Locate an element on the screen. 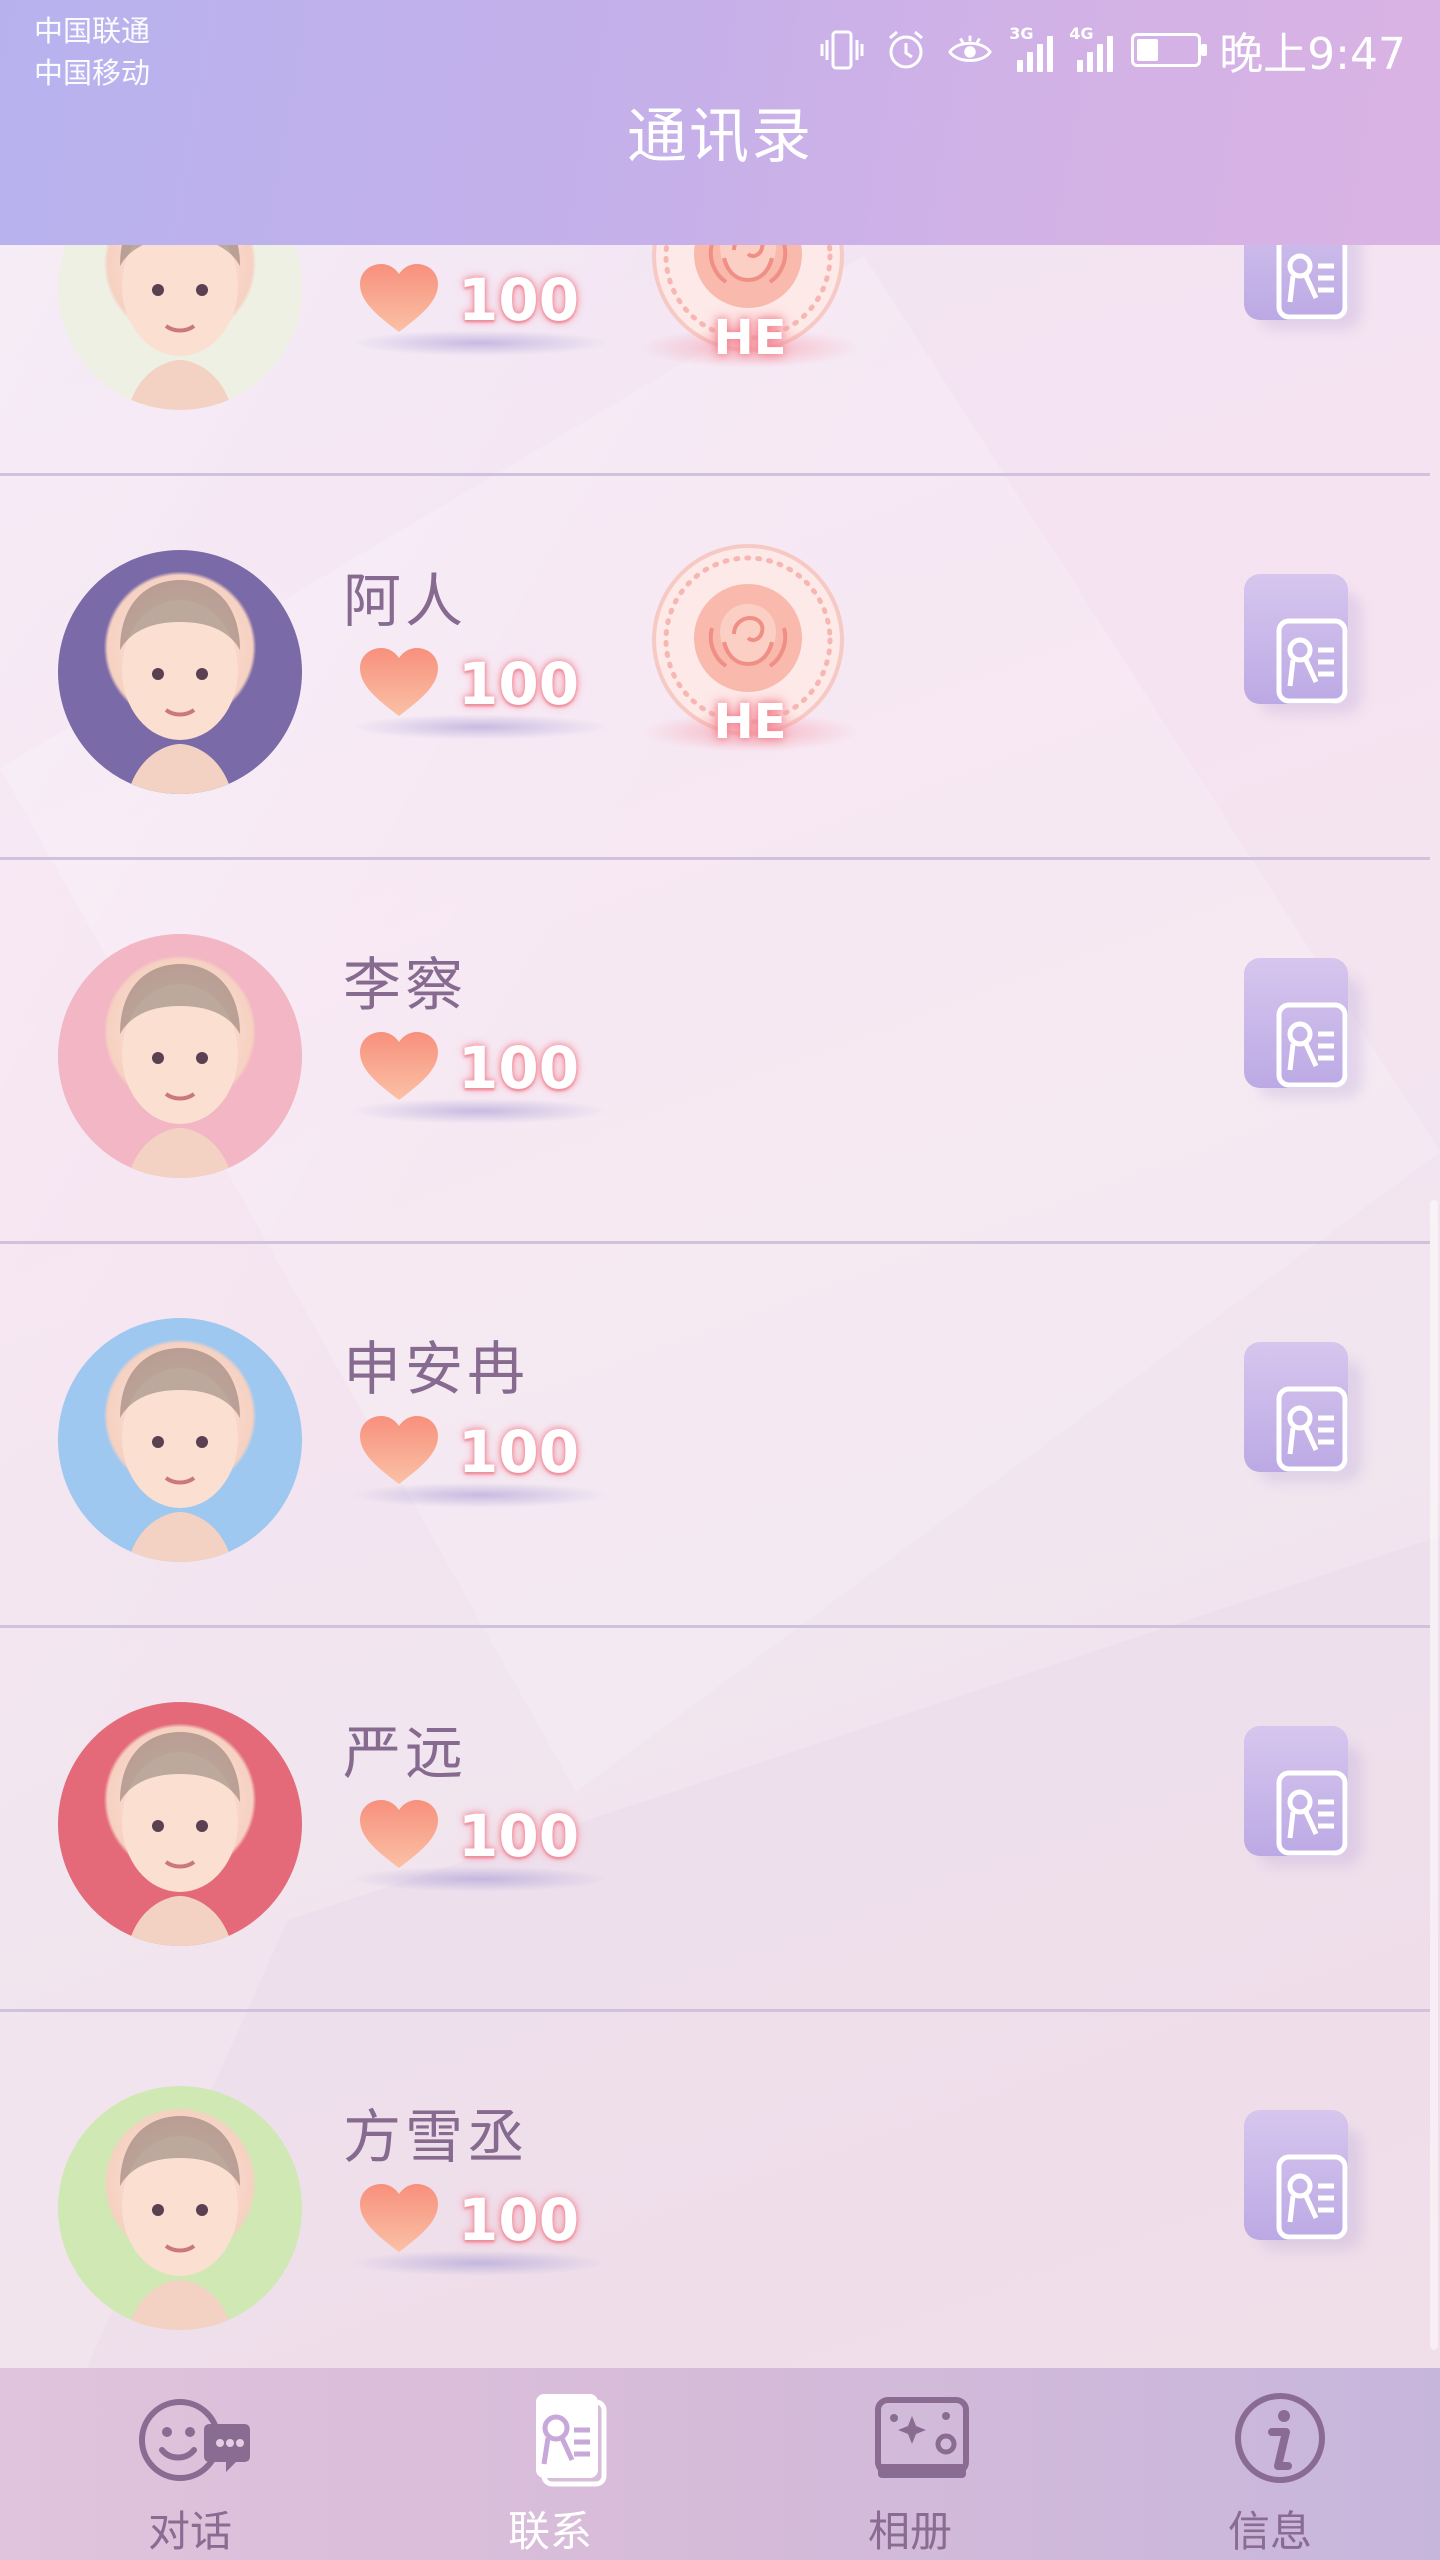  nav-tab-chat: 对话 is located at coordinates (190, 2464).